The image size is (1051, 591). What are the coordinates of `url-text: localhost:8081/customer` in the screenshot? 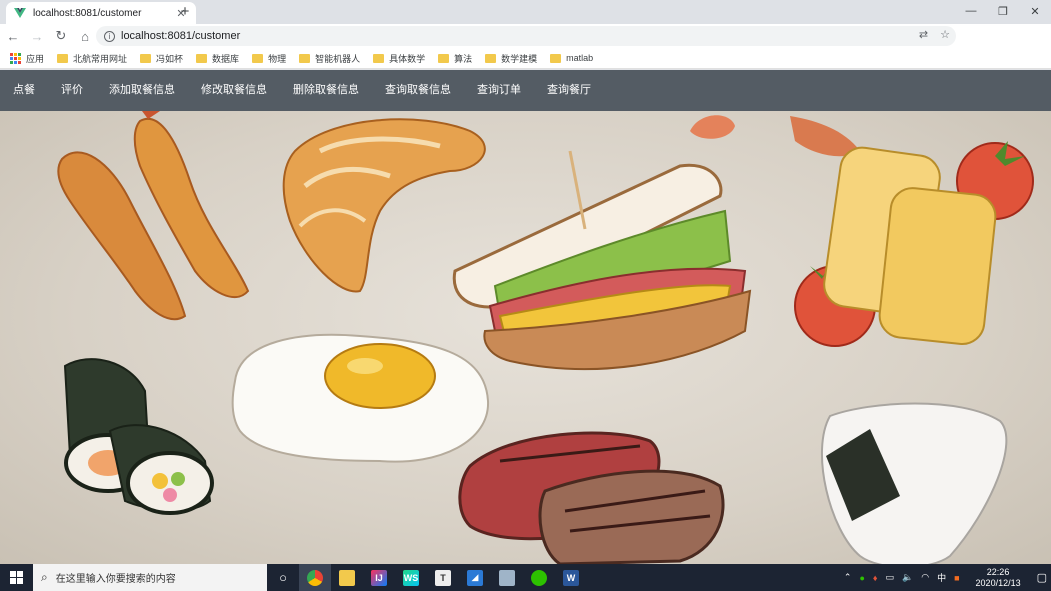 It's located at (180, 36).